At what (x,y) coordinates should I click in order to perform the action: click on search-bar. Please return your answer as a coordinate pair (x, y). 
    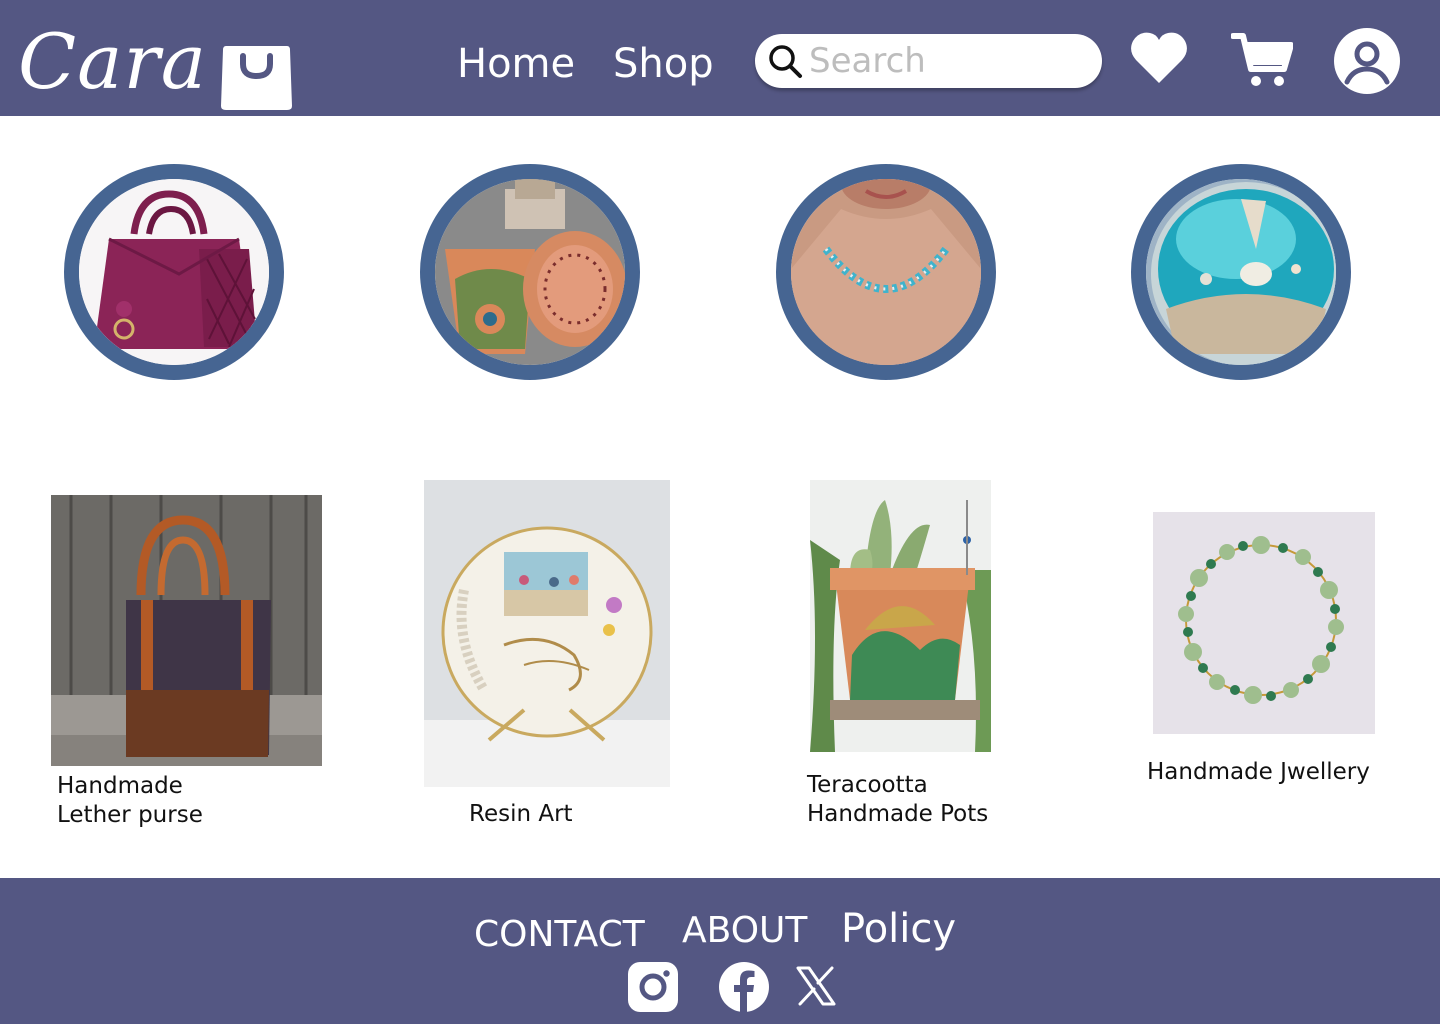
    Looking at the image, I should click on (928, 61).